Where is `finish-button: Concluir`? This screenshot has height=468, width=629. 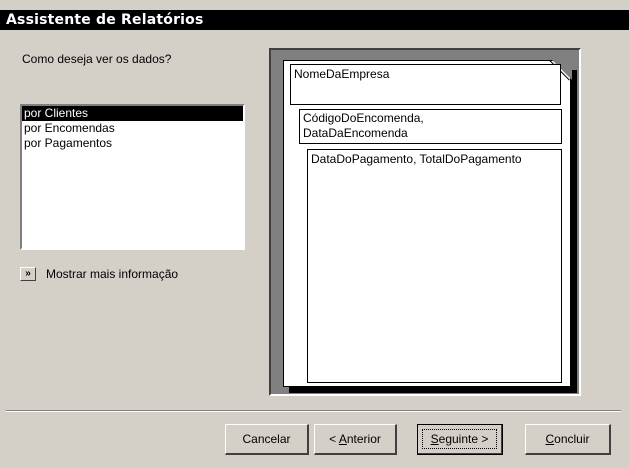
finish-button: Concluir is located at coordinates (568, 439).